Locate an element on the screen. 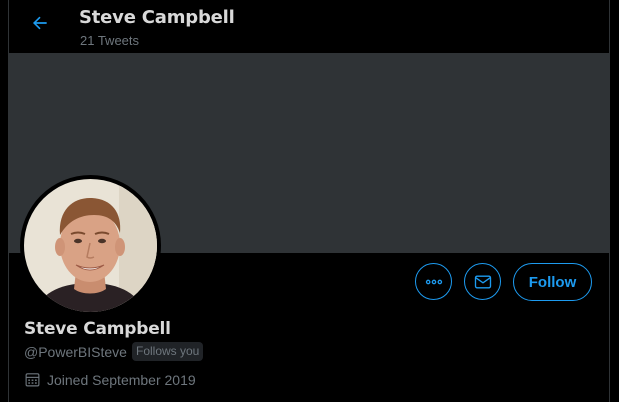 The height and width of the screenshot is (402, 619). more-dots-icon is located at coordinates (433, 281).